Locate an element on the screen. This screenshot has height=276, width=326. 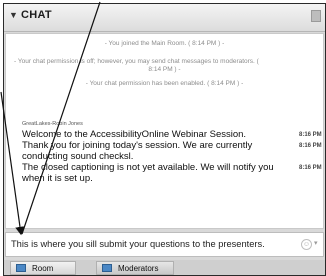
tab-moderators-label: Moderators is located at coordinates (138, 268).